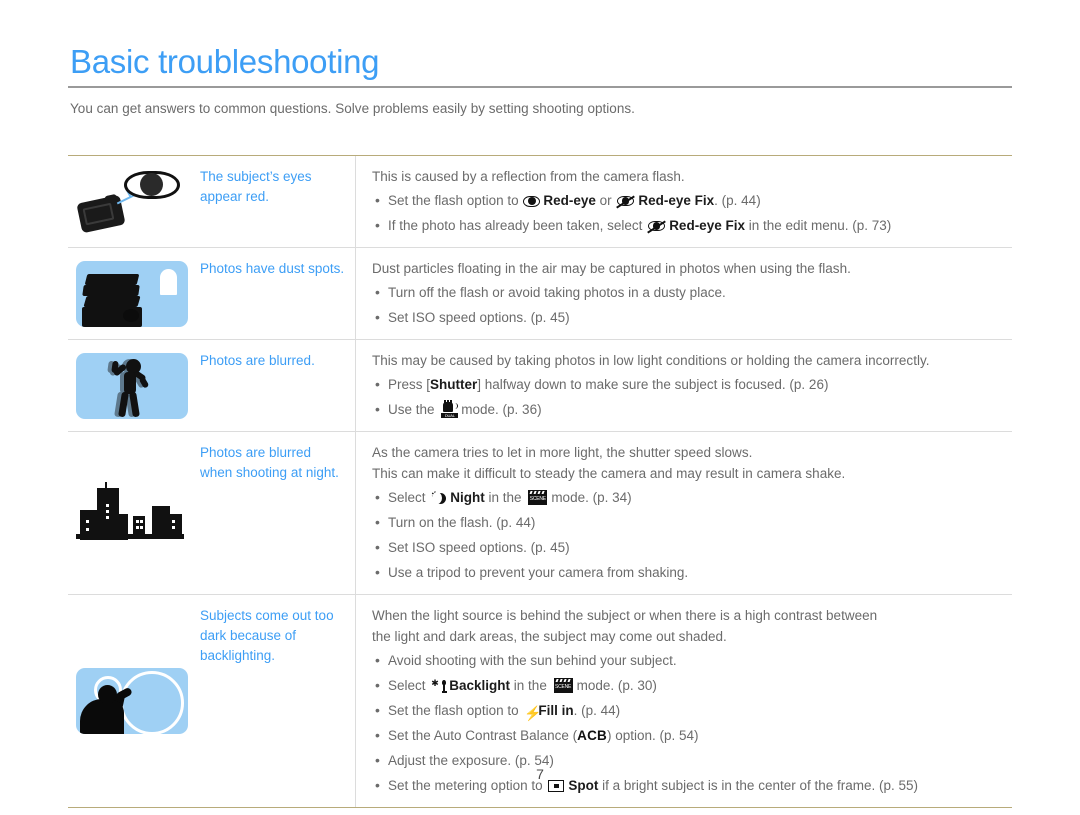 The width and height of the screenshot is (1080, 815). Describe the element at coordinates (413, 409) in the screenshot. I see `bullet-text-part: Use the` at that location.